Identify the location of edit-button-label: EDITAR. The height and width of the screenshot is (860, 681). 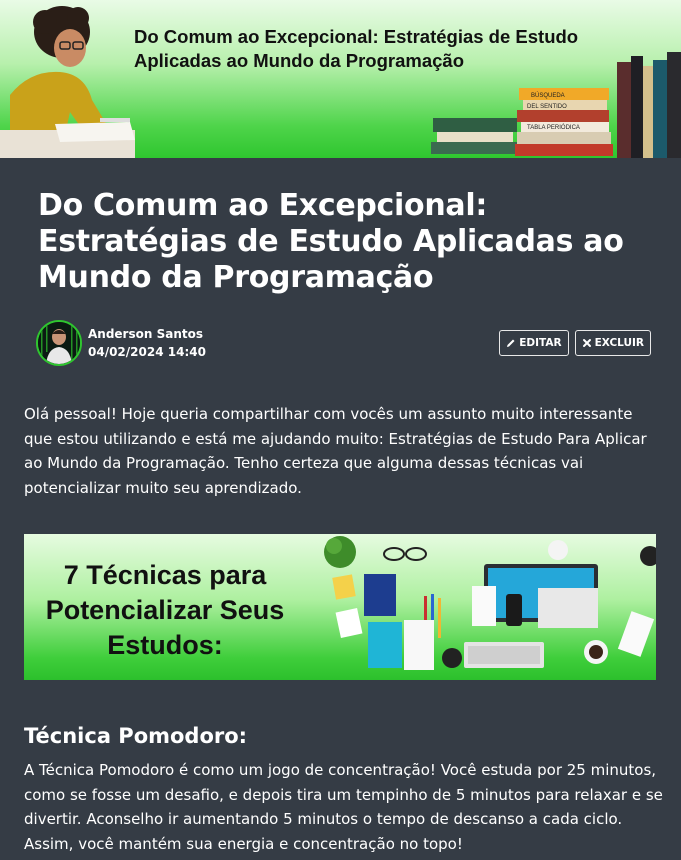
(540, 343).